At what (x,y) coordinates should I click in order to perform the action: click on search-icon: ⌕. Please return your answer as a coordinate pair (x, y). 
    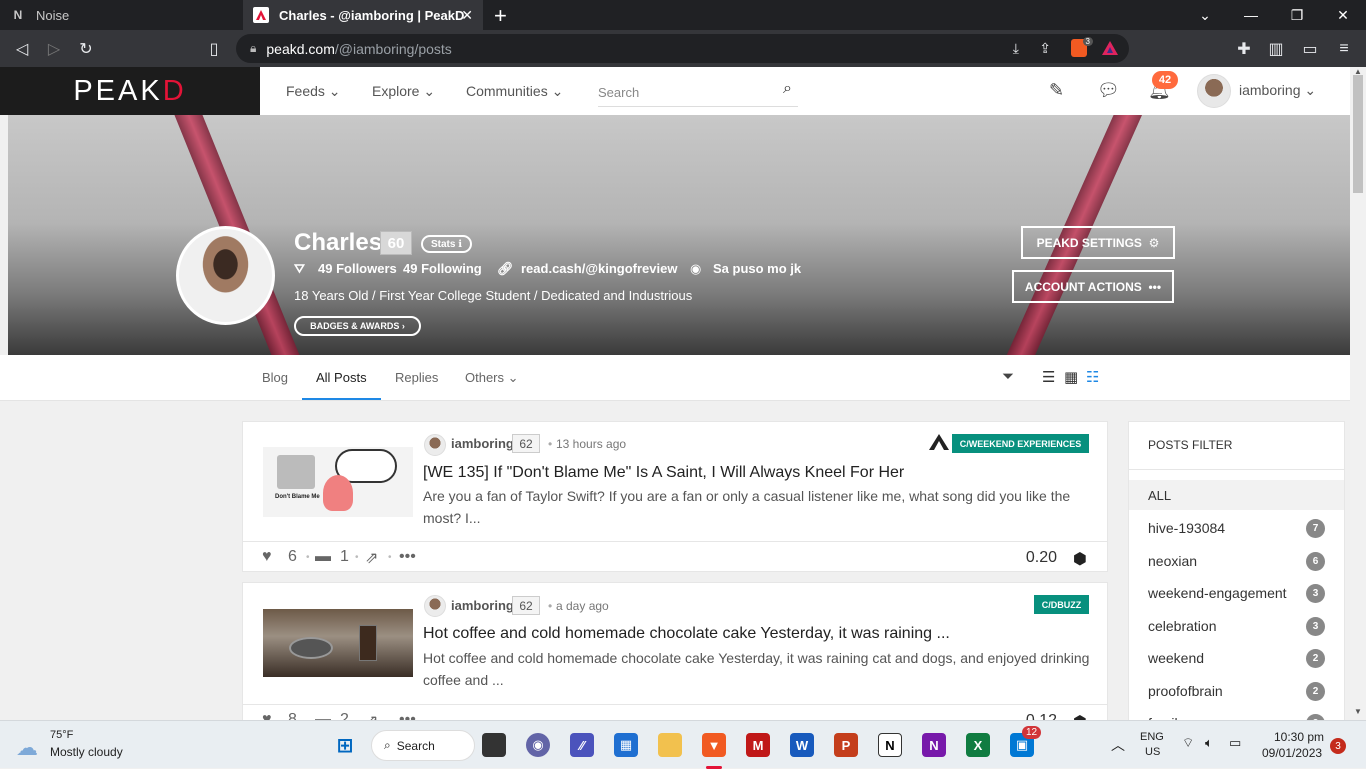
    Looking at the image, I should click on (787, 89).